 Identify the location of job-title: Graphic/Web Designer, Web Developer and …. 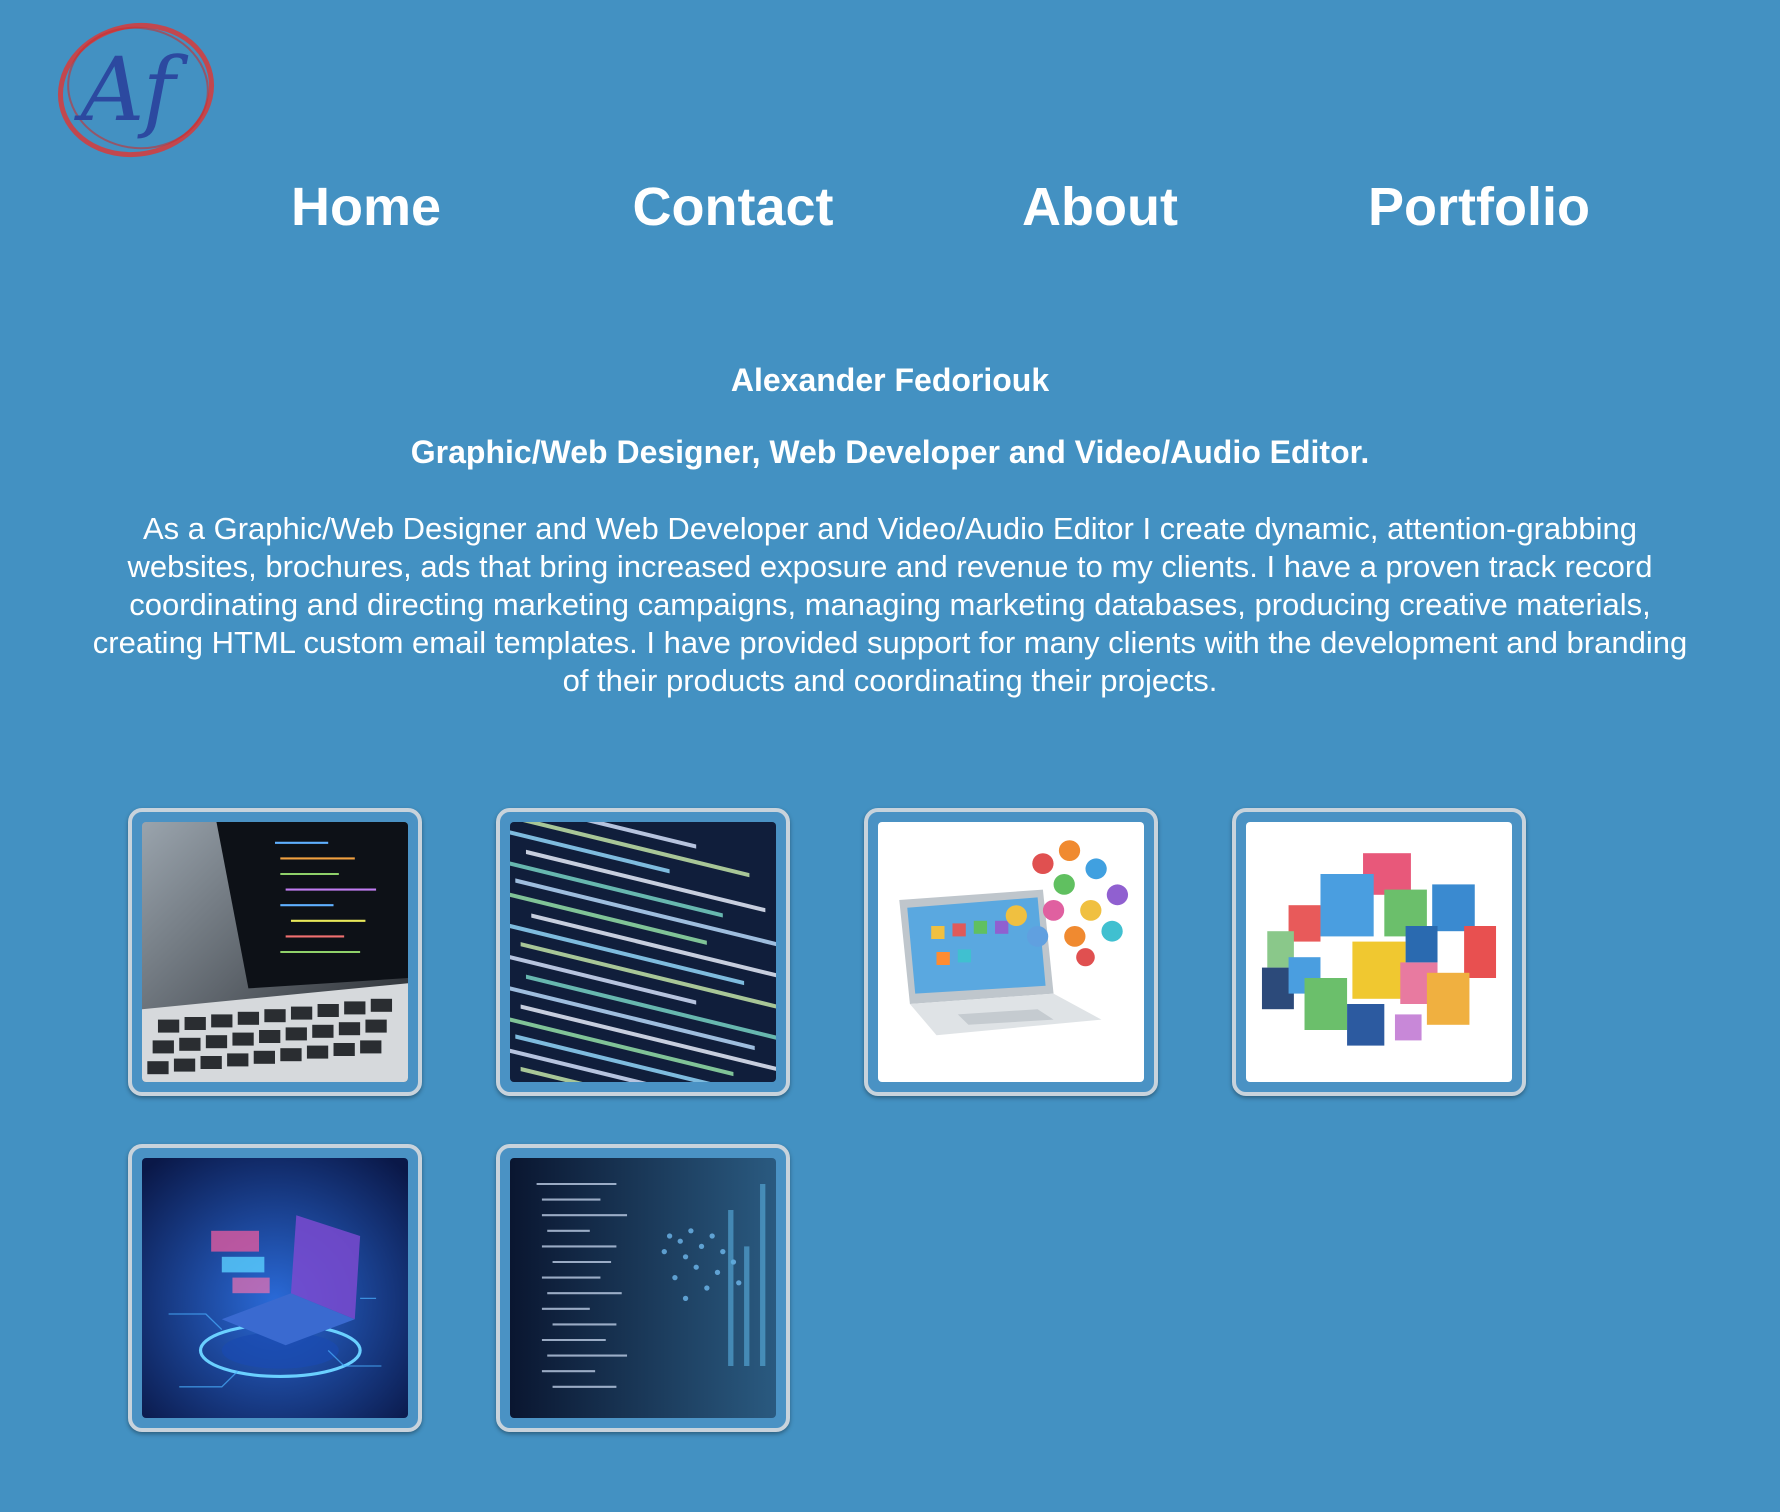
(890, 452).